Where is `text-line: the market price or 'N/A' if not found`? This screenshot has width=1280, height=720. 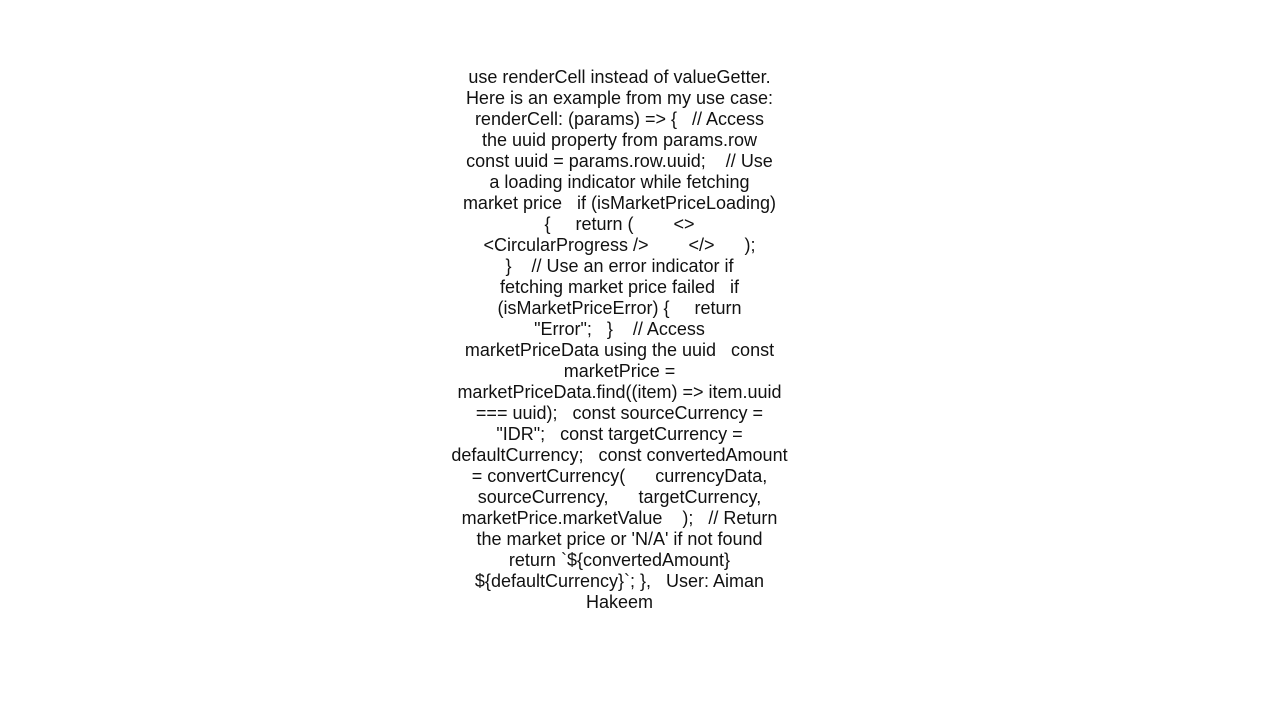 text-line: the market price or 'N/A' if not found is located at coordinates (619, 539).